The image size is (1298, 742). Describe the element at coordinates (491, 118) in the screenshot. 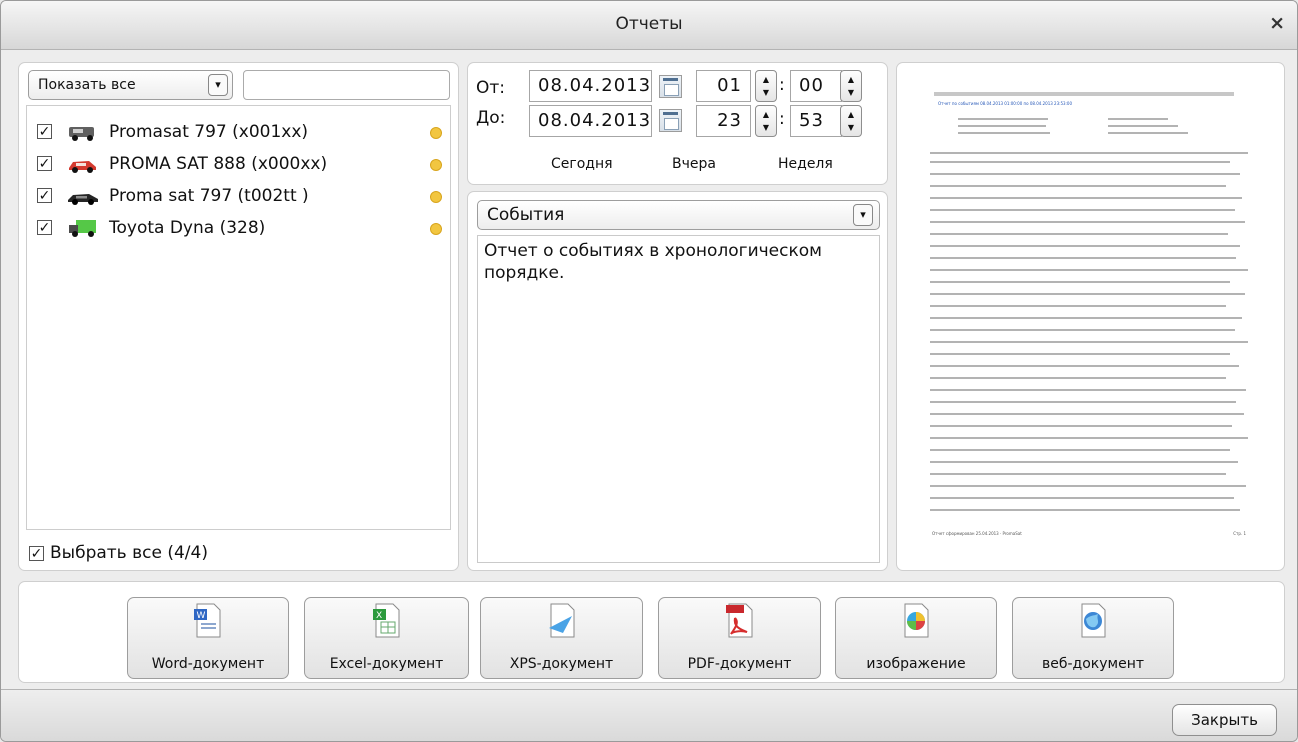

I see `to-label: До:` at that location.